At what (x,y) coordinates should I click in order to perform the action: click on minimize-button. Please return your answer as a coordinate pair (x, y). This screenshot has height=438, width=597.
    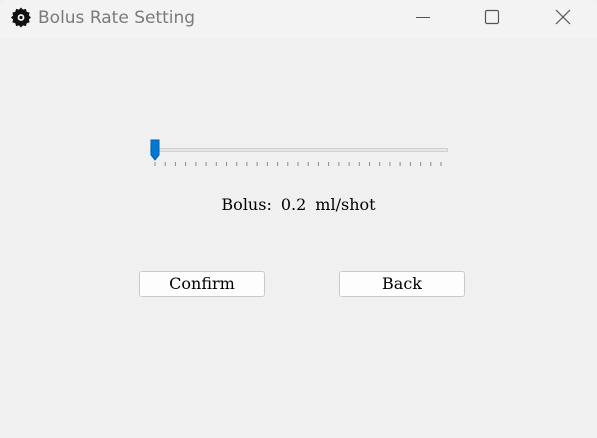
    Looking at the image, I should click on (423, 18).